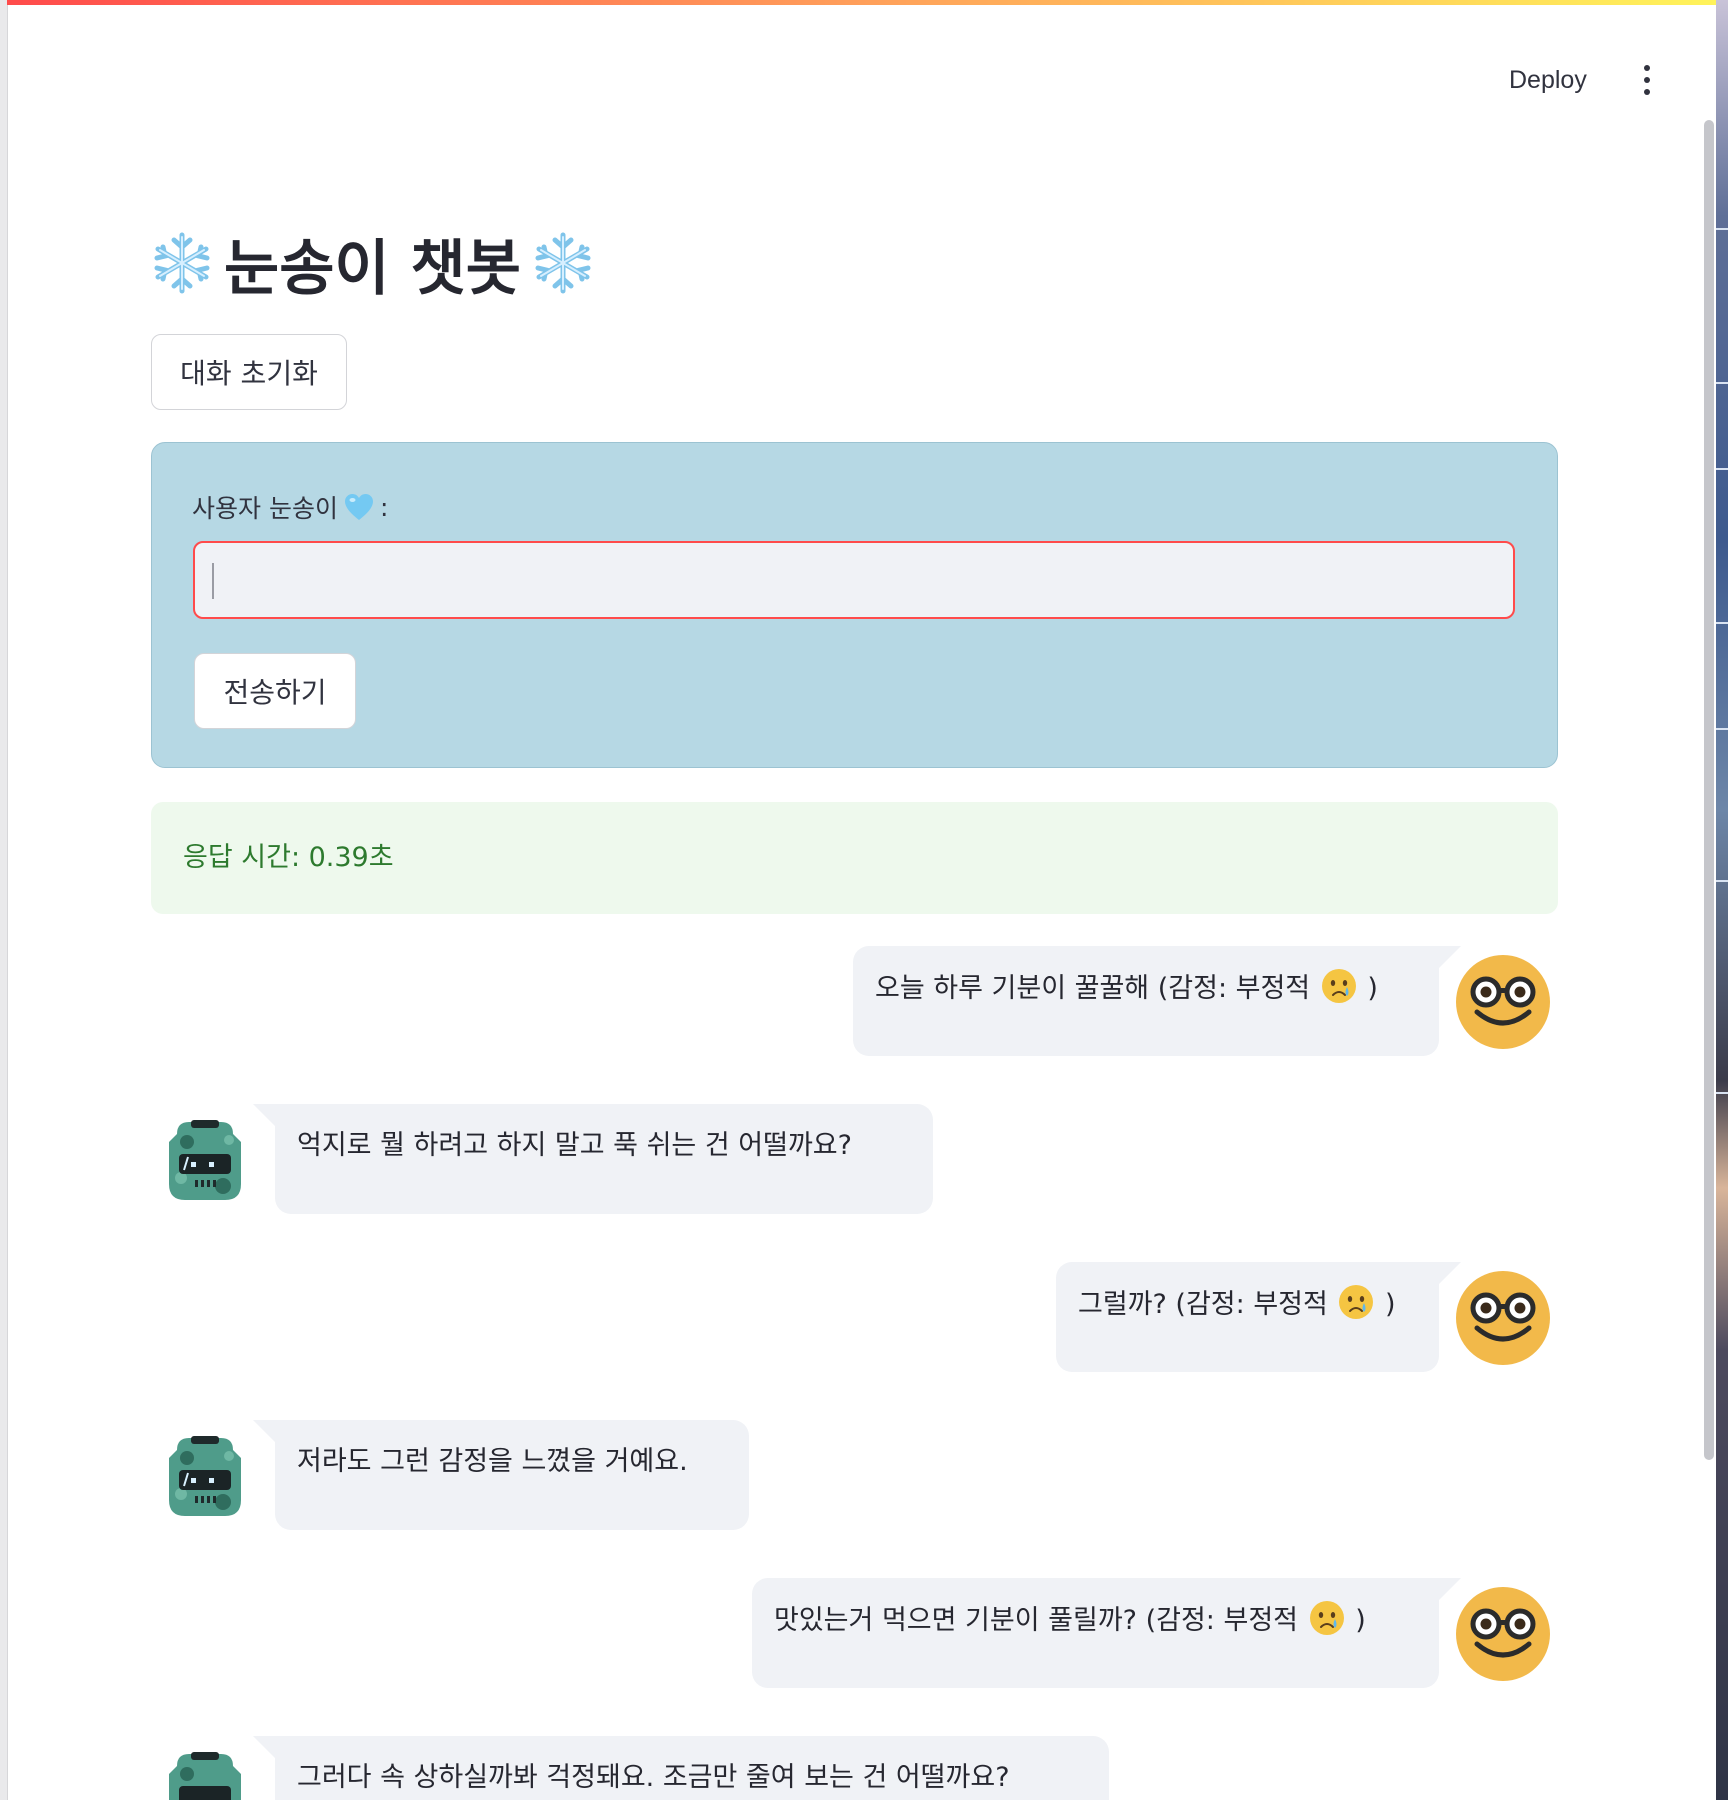  What do you see at coordinates (854, 1475) in the screenshot?
I see `chat-message-bot: 저라도 그런 감정을 느꼈을 거예요.` at bounding box center [854, 1475].